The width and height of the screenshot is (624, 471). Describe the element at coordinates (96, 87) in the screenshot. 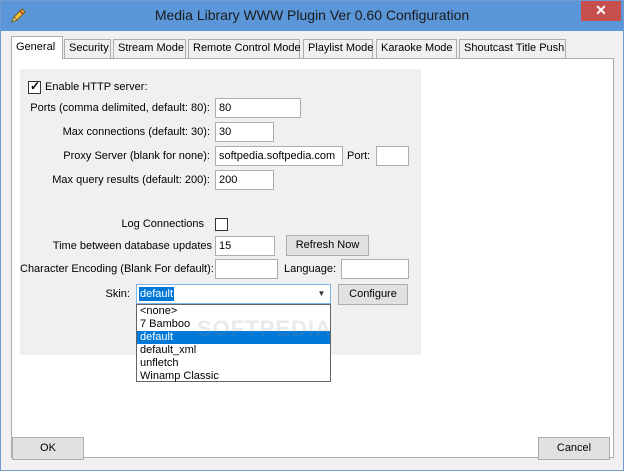

I see `enable-http-label: Enable HTTP server:` at that location.